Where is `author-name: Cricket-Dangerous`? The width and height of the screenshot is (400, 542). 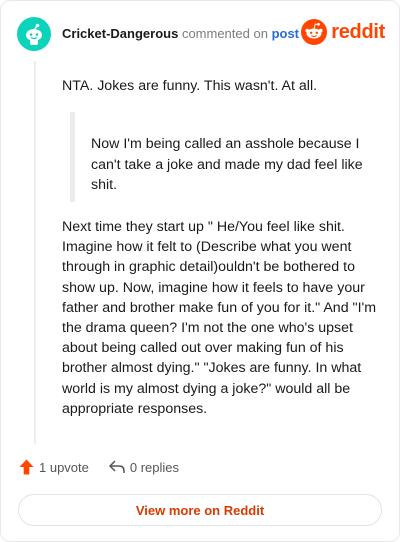
author-name: Cricket-Dangerous is located at coordinates (120, 33).